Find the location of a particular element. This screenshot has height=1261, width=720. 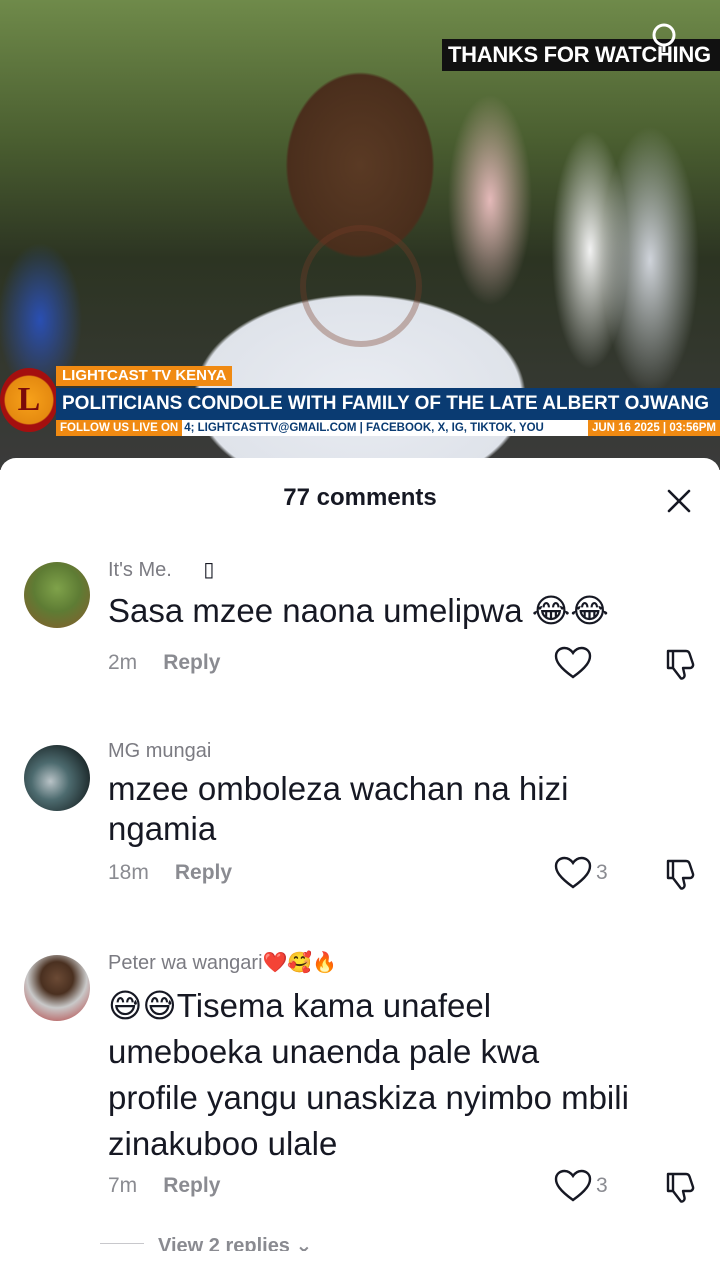

comment-username: It's Me. ▯ is located at coordinates (161, 569).